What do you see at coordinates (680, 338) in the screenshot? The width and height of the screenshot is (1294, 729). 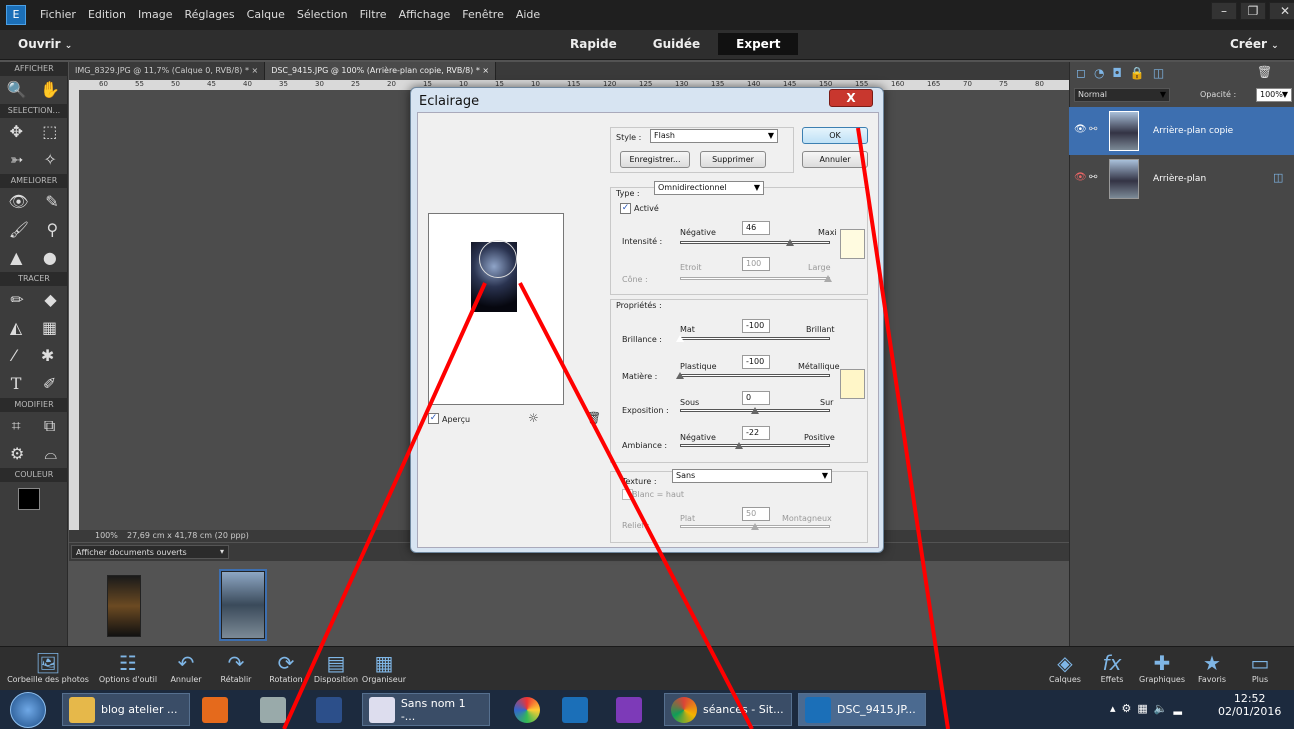 I see `gloss-slider-thumb` at bounding box center [680, 338].